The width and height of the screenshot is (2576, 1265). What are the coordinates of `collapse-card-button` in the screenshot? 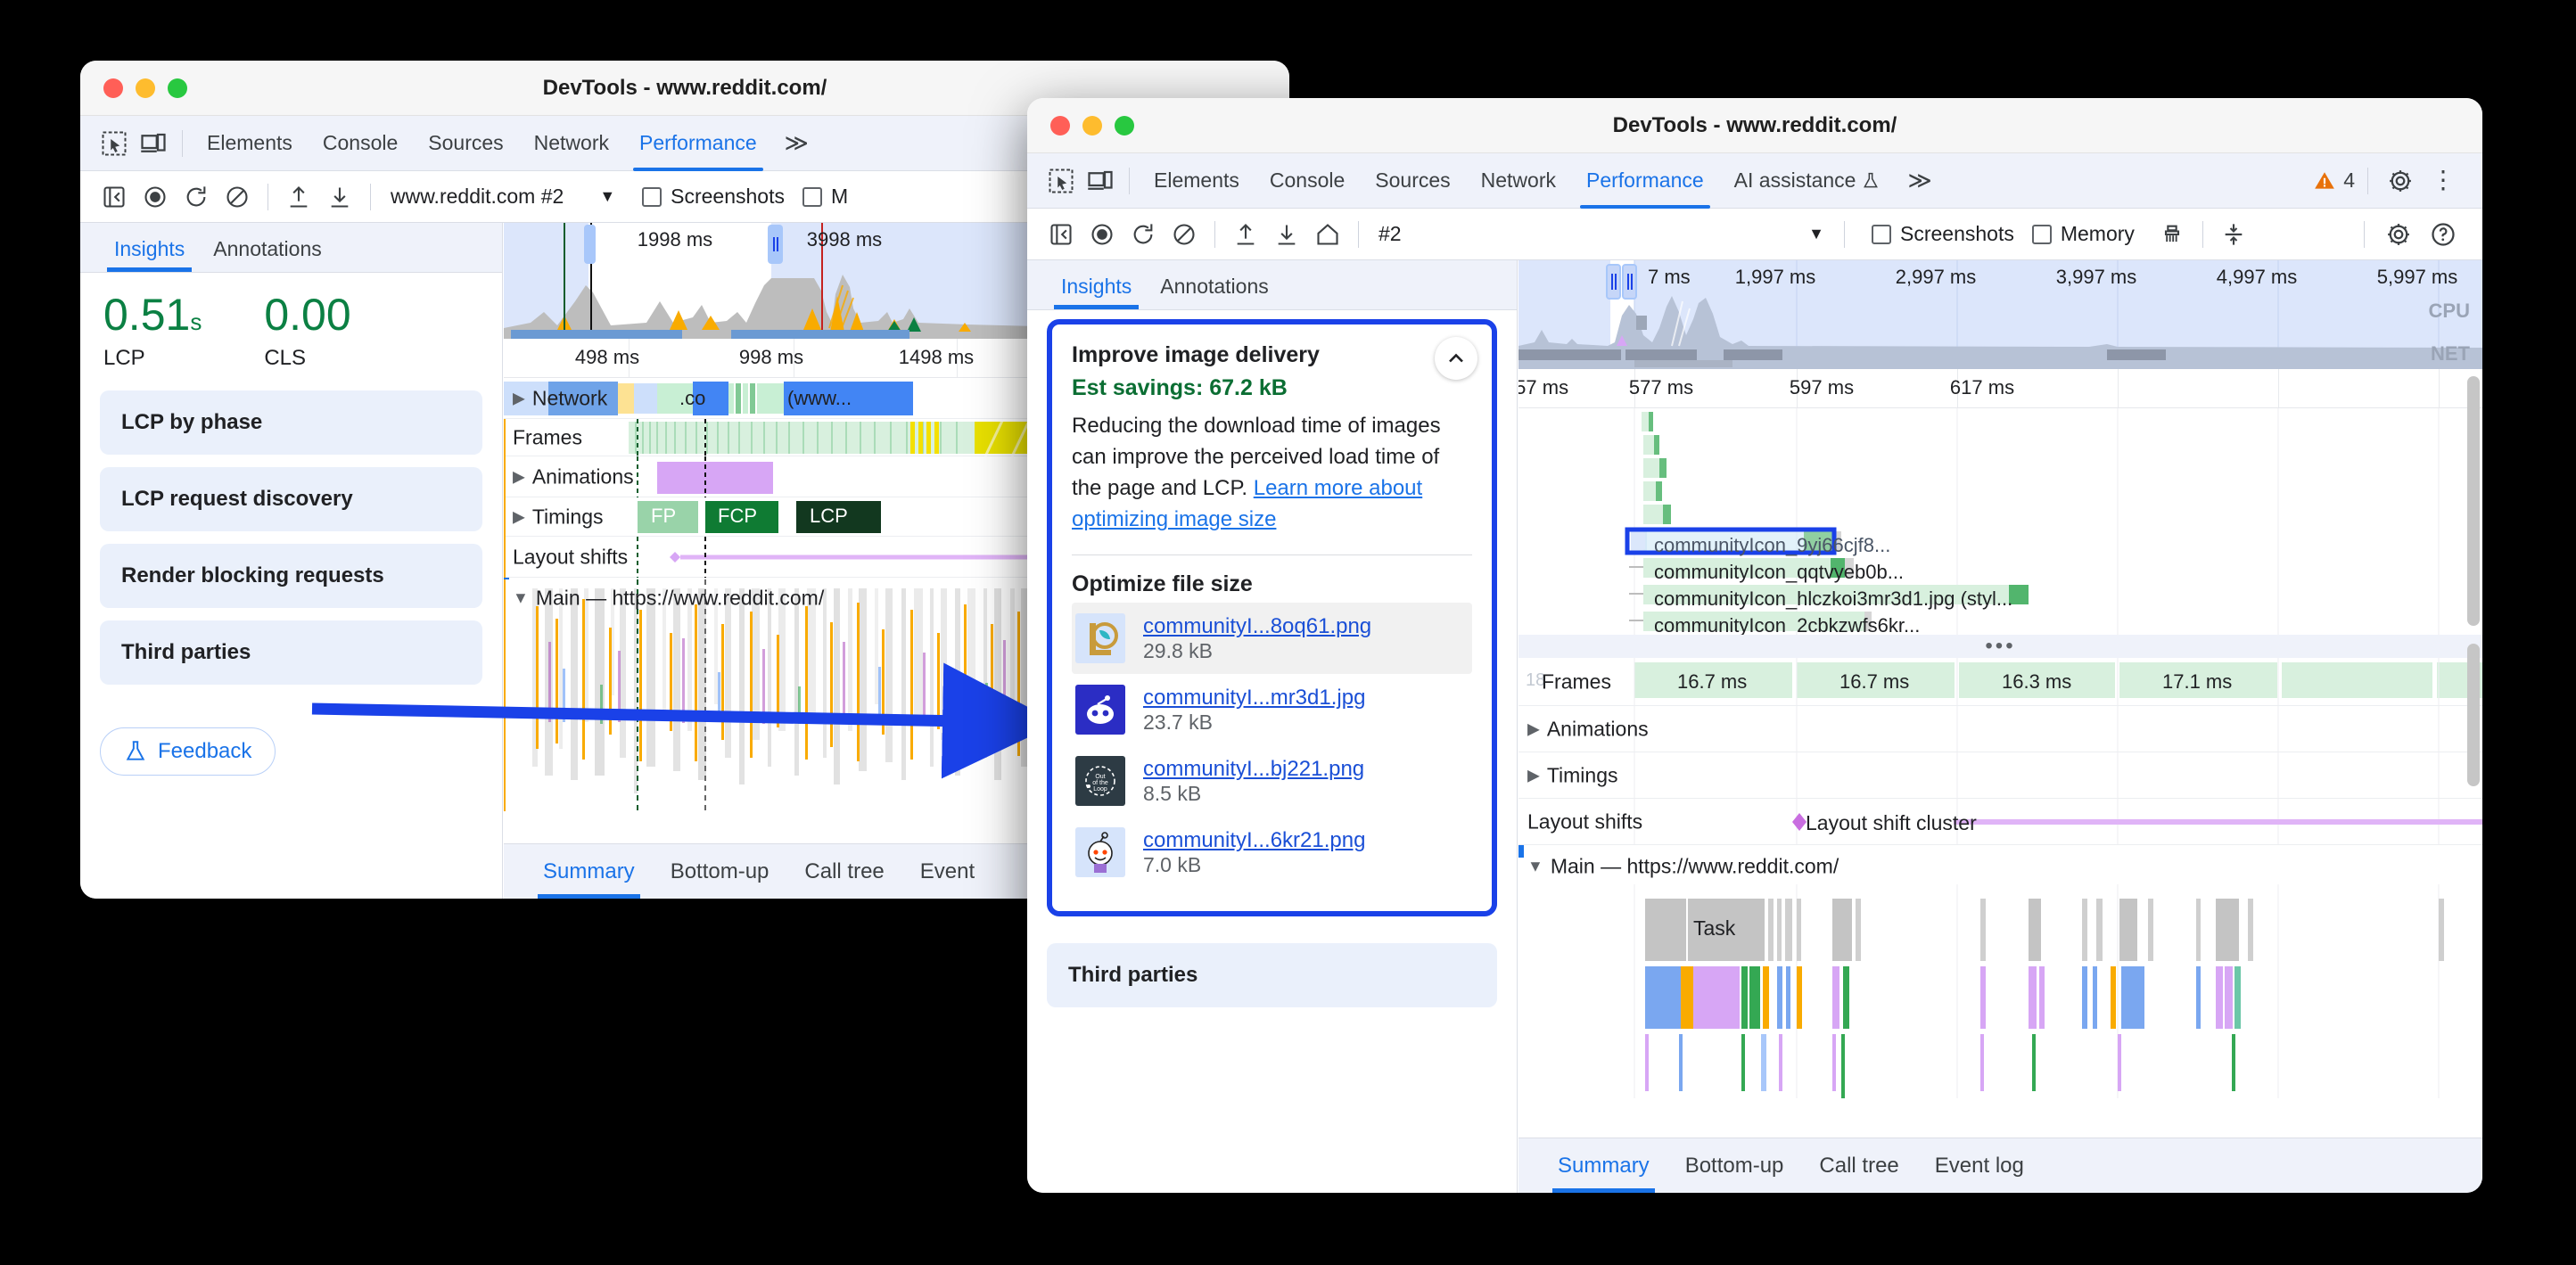 It's located at (1456, 358).